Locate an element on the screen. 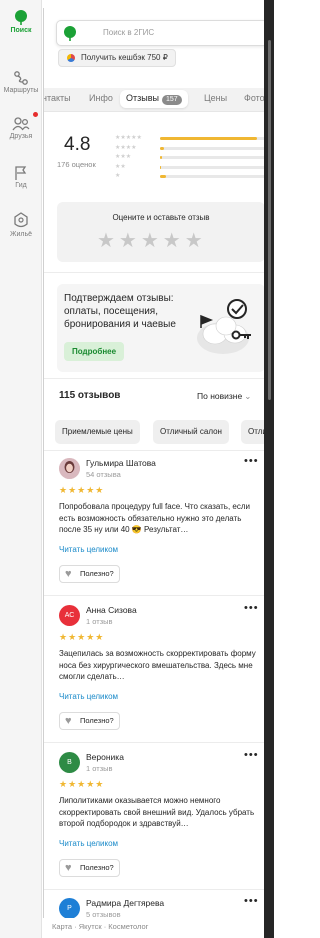 This screenshot has width=320, height=938. logo-leaf-icon is located at coordinates (70, 33).